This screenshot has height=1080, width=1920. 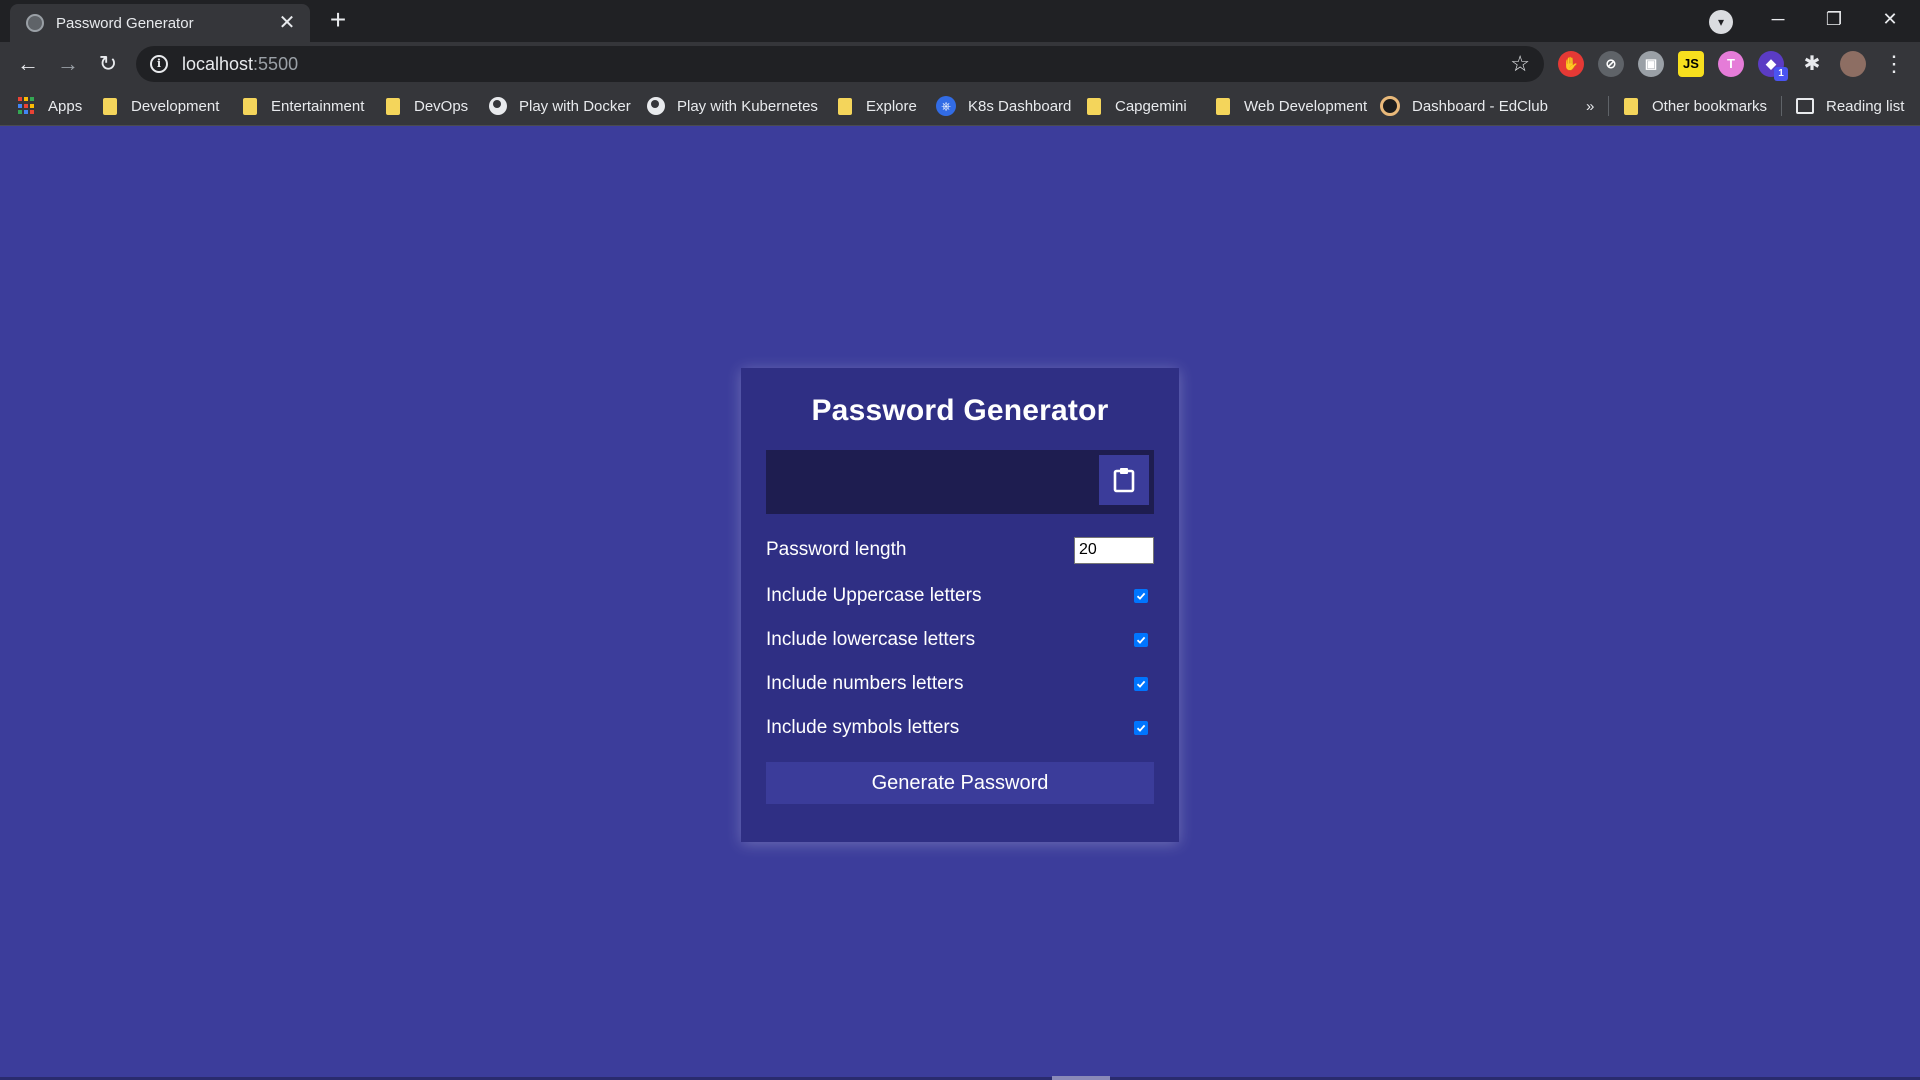 I want to click on clipboard-icon, so click(x=1124, y=480).